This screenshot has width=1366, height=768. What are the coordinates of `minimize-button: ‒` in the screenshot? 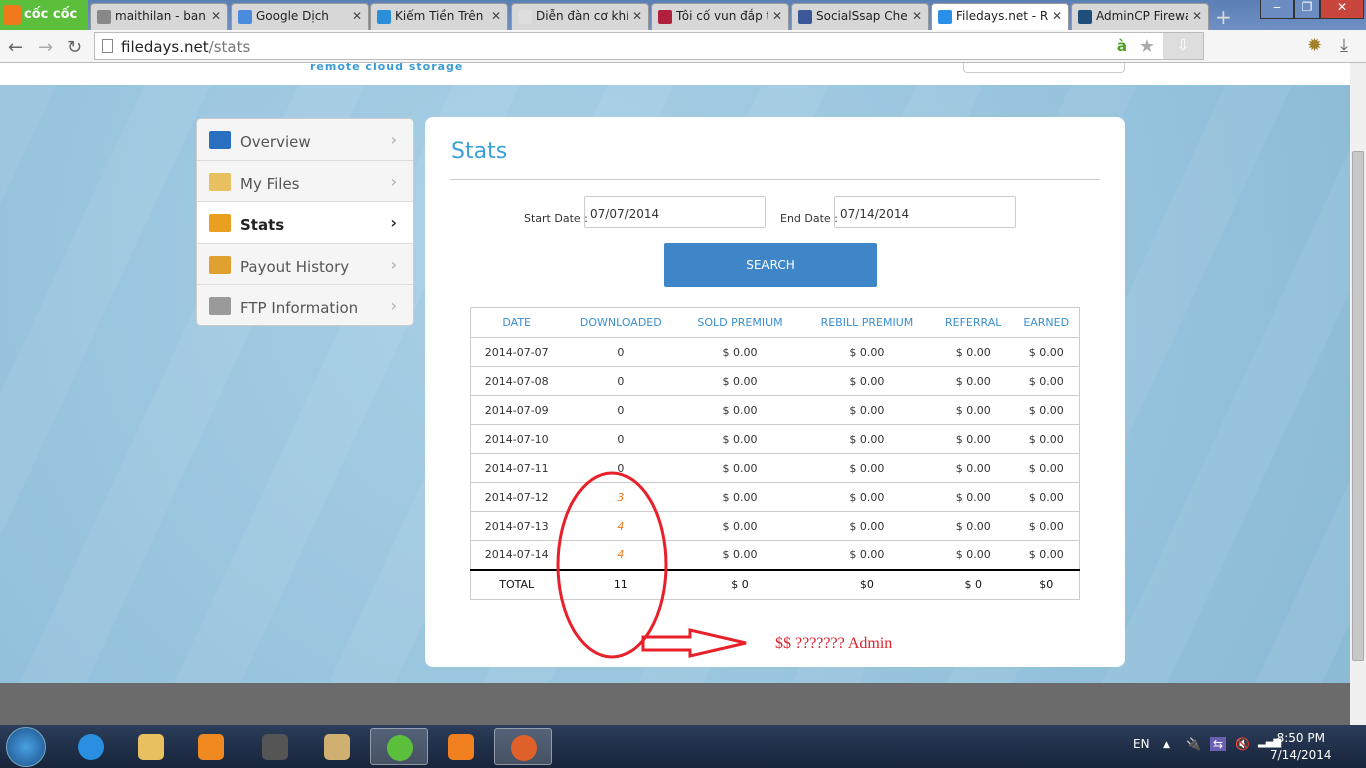 It's located at (1277, 9).